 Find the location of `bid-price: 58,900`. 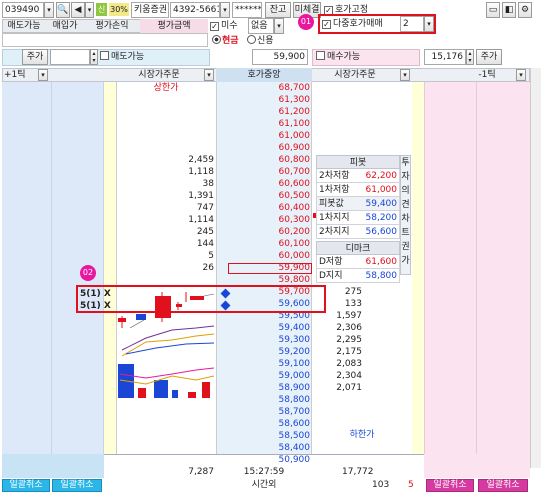

bid-price: 58,900 is located at coordinates (263, 388).